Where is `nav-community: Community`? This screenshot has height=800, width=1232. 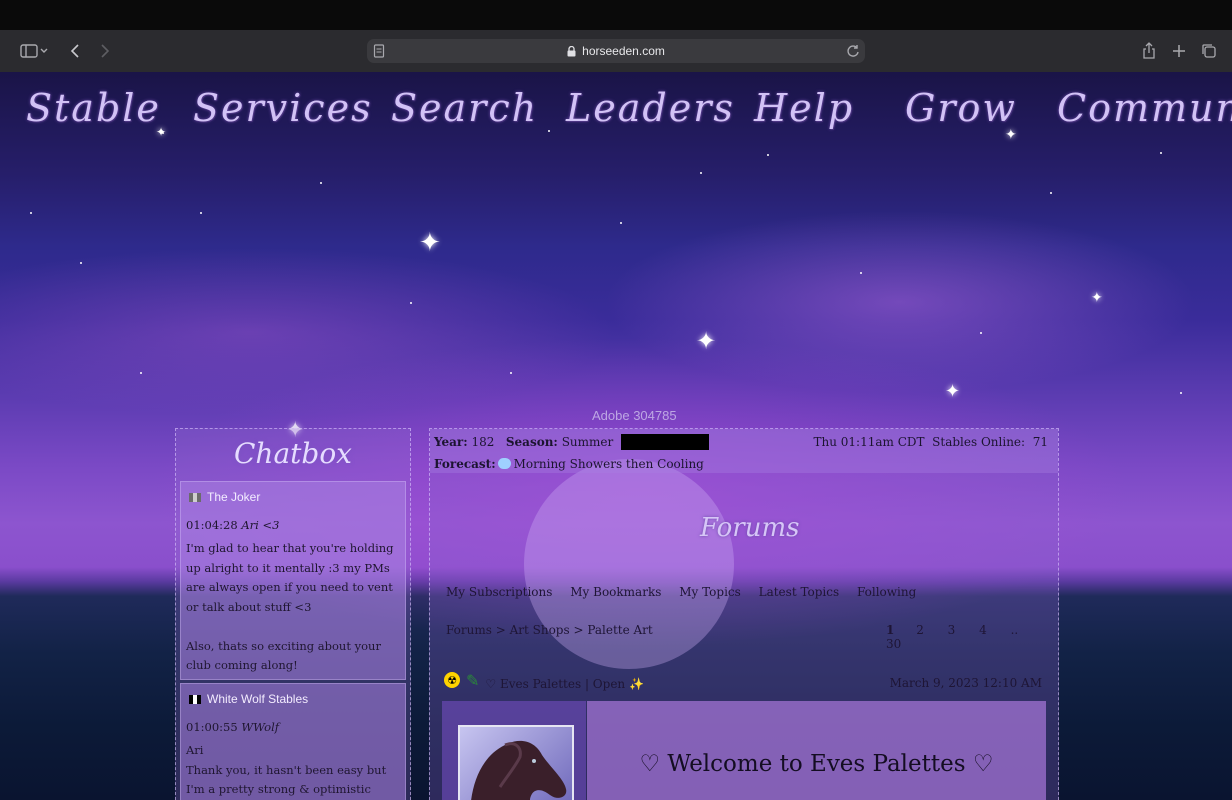
nav-community: Community is located at coordinates (1144, 108).